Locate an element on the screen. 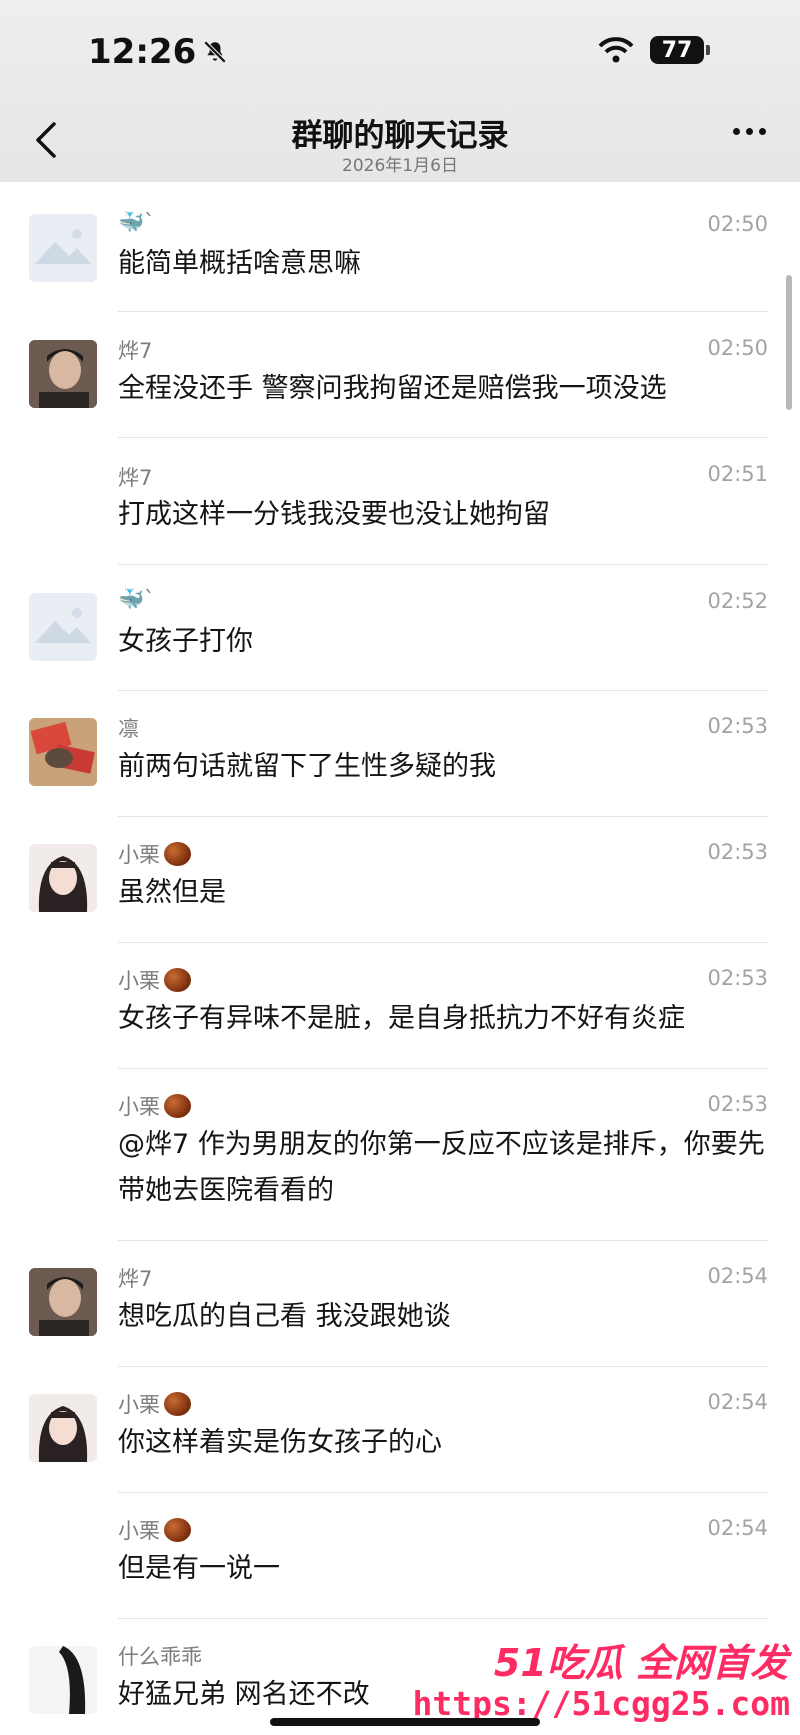  status-indicators: 77 is located at coordinates (654, 50).